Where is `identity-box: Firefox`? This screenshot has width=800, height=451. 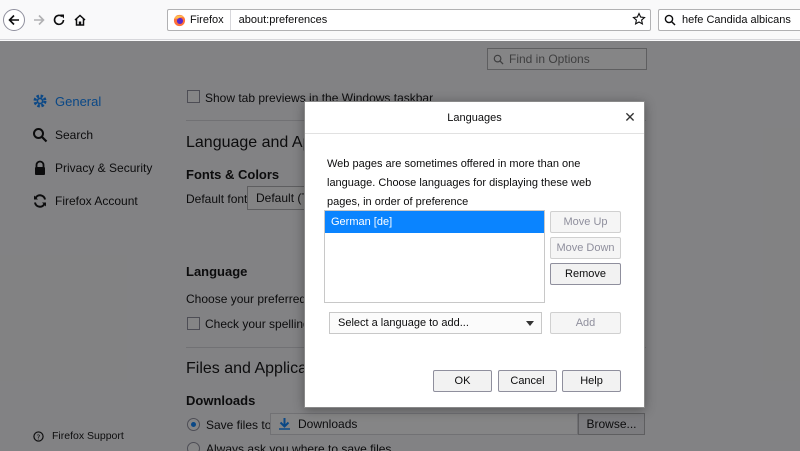 identity-box: Firefox is located at coordinates (199, 20).